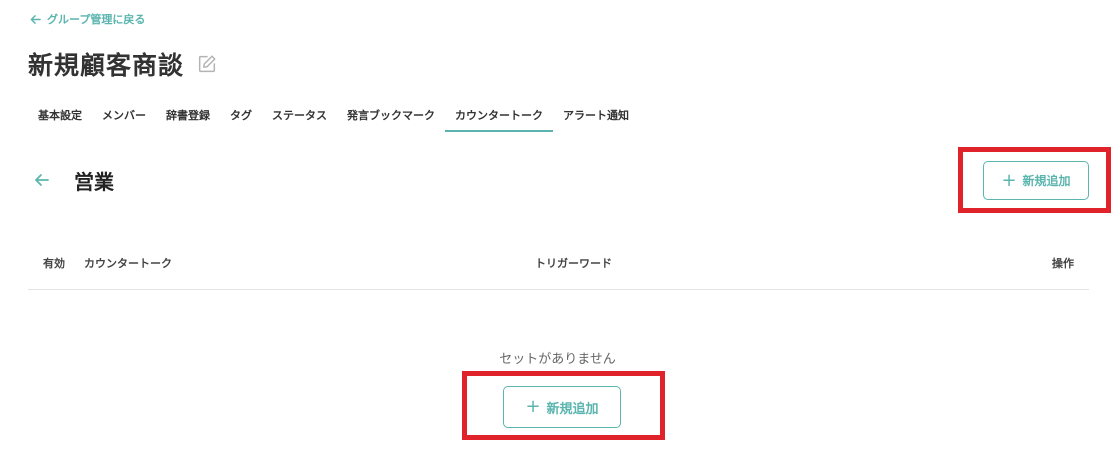 This screenshot has width=1115, height=457. What do you see at coordinates (499, 116) in the screenshot?
I see `tab-counter-talk: カウンタートーク` at bounding box center [499, 116].